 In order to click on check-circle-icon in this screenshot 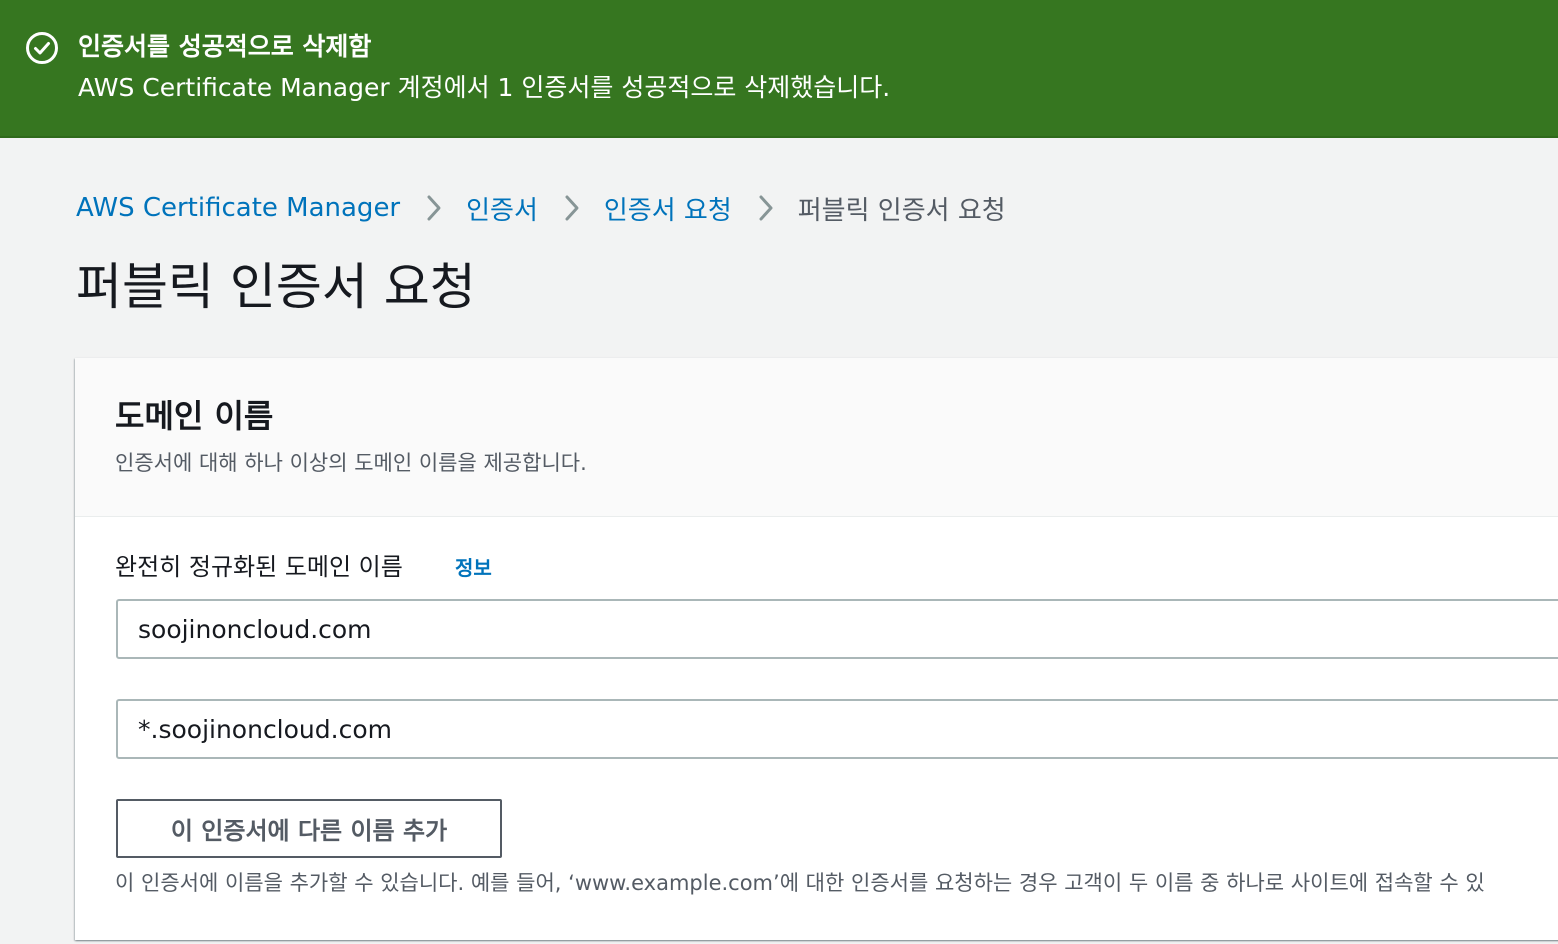, I will do `click(42, 48)`.